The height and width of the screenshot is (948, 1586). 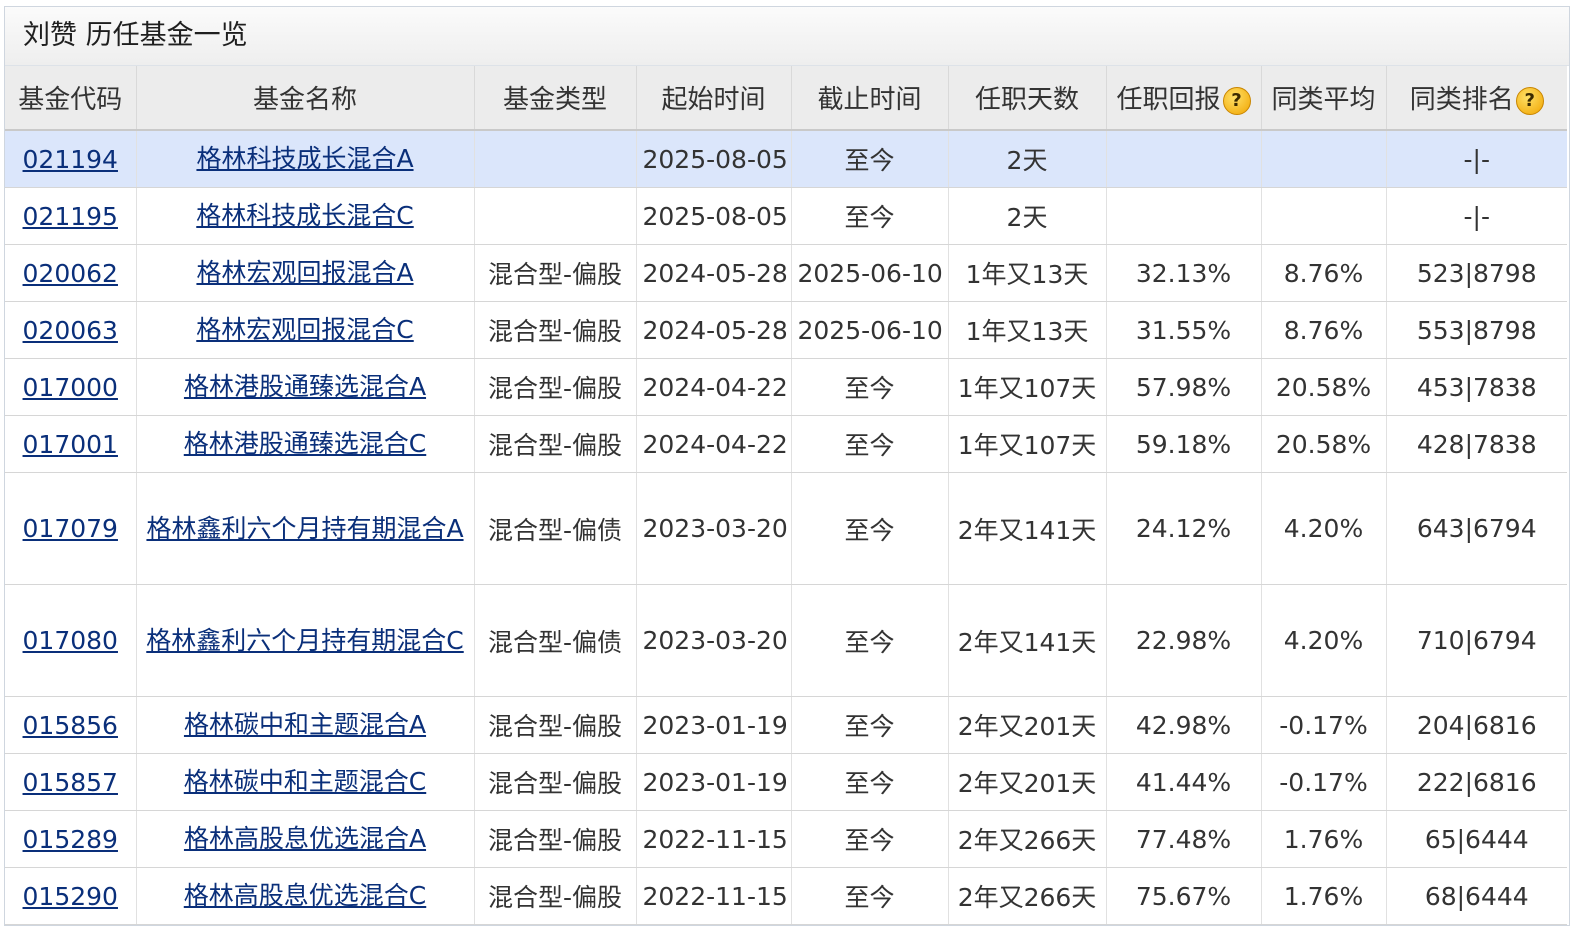 What do you see at coordinates (1027, 159) in the screenshot?
I see `tenure-days: 2天` at bounding box center [1027, 159].